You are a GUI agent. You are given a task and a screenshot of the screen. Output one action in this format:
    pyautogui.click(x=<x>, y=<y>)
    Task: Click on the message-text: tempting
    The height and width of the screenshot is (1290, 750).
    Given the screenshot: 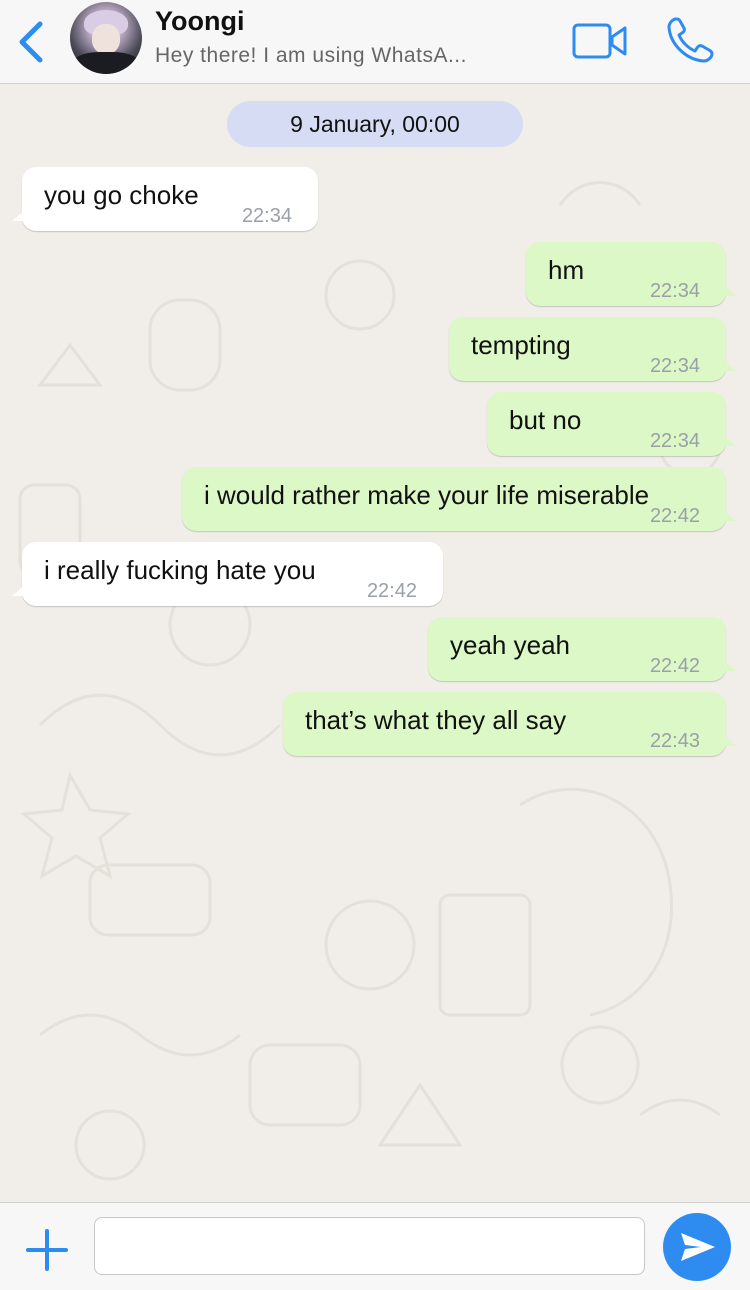 What is the action you would take?
    pyautogui.click(x=521, y=345)
    